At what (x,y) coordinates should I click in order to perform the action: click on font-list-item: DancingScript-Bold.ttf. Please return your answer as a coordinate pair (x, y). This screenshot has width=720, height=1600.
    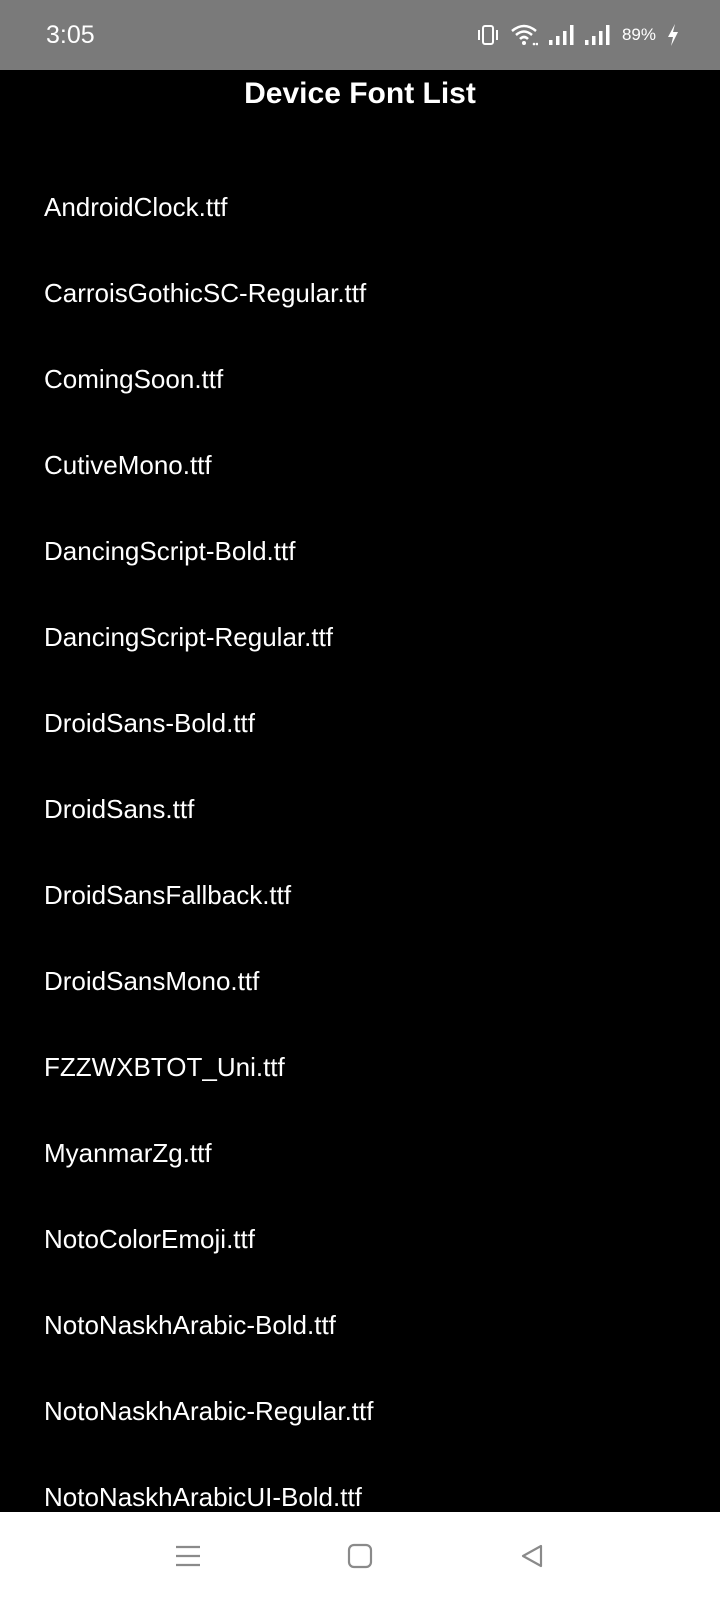
    Looking at the image, I should click on (360, 551).